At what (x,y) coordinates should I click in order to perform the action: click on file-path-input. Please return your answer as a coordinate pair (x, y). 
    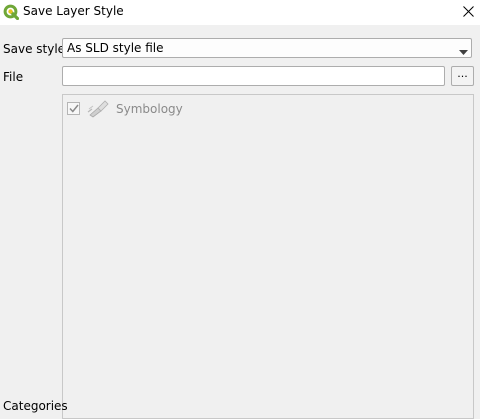
    Looking at the image, I should click on (253, 76).